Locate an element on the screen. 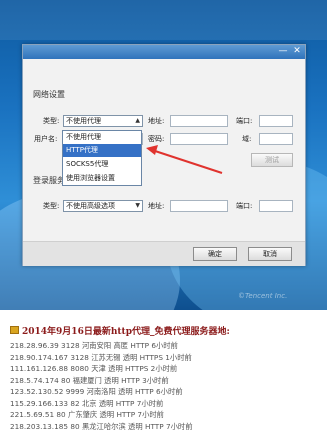  password-label: 密码: is located at coordinates (156, 139).